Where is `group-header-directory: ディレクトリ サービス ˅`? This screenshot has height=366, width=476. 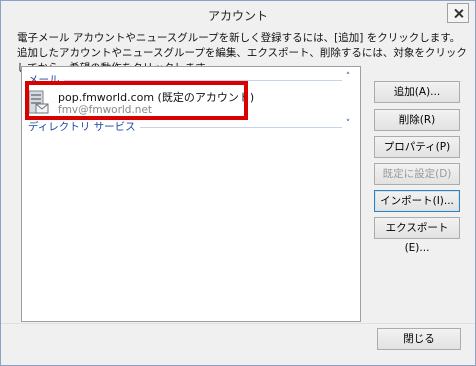 group-header-directory: ディレクトリ サービス ˅ is located at coordinates (191, 125).